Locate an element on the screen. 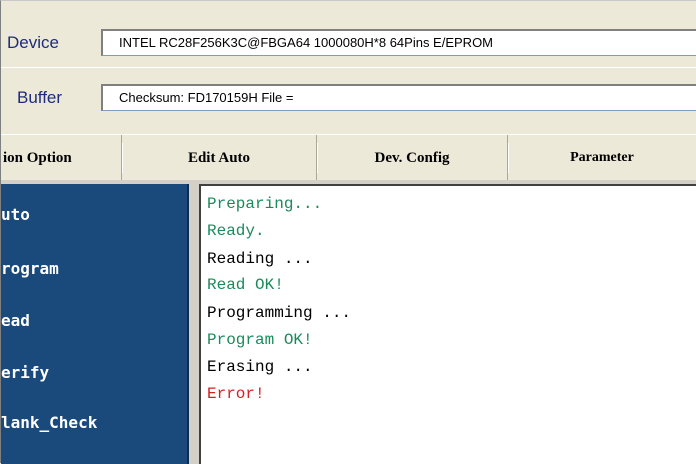  tab-label: Edit Auto is located at coordinates (219, 158).